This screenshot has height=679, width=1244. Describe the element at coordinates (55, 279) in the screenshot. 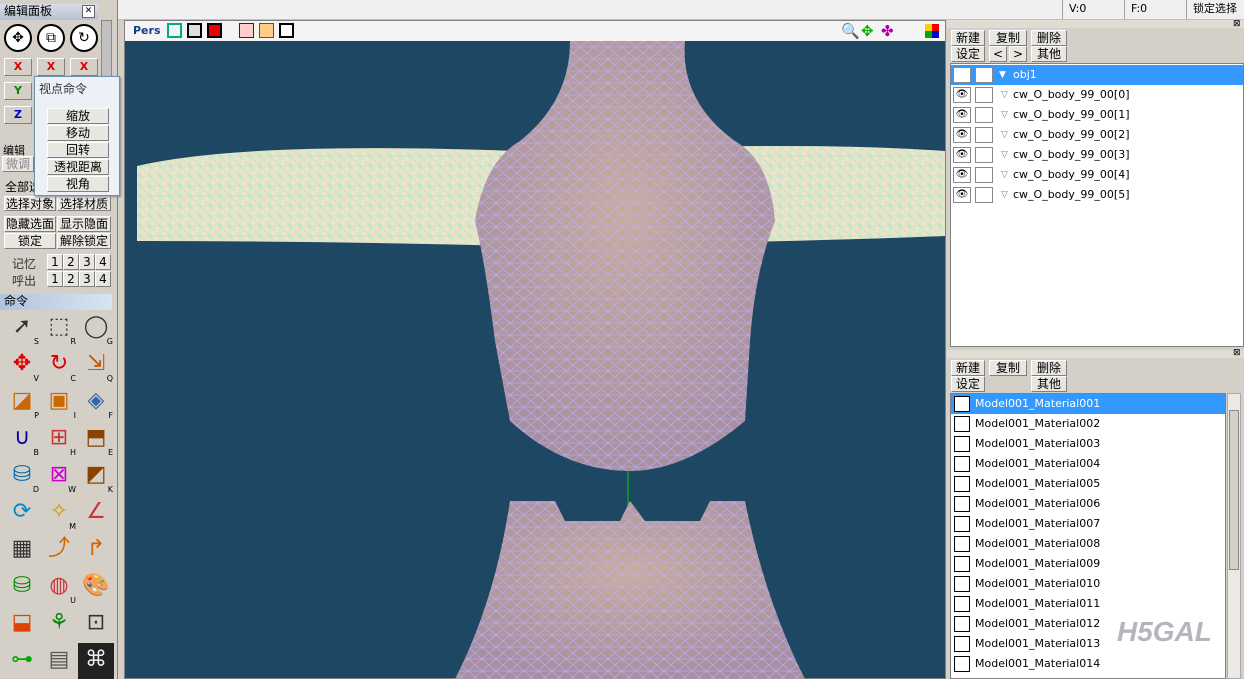

I see `recall-slot-button: 1` at that location.